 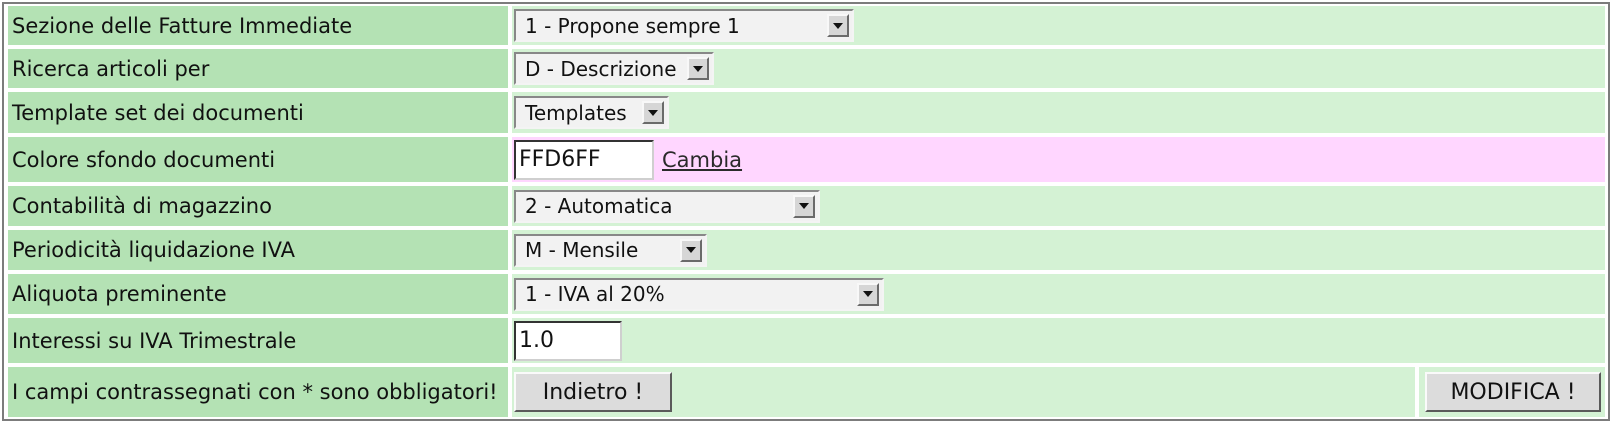 What do you see at coordinates (699, 294) in the screenshot?
I see `aliquota-preminente-select: 1 - IVA al 20%` at bounding box center [699, 294].